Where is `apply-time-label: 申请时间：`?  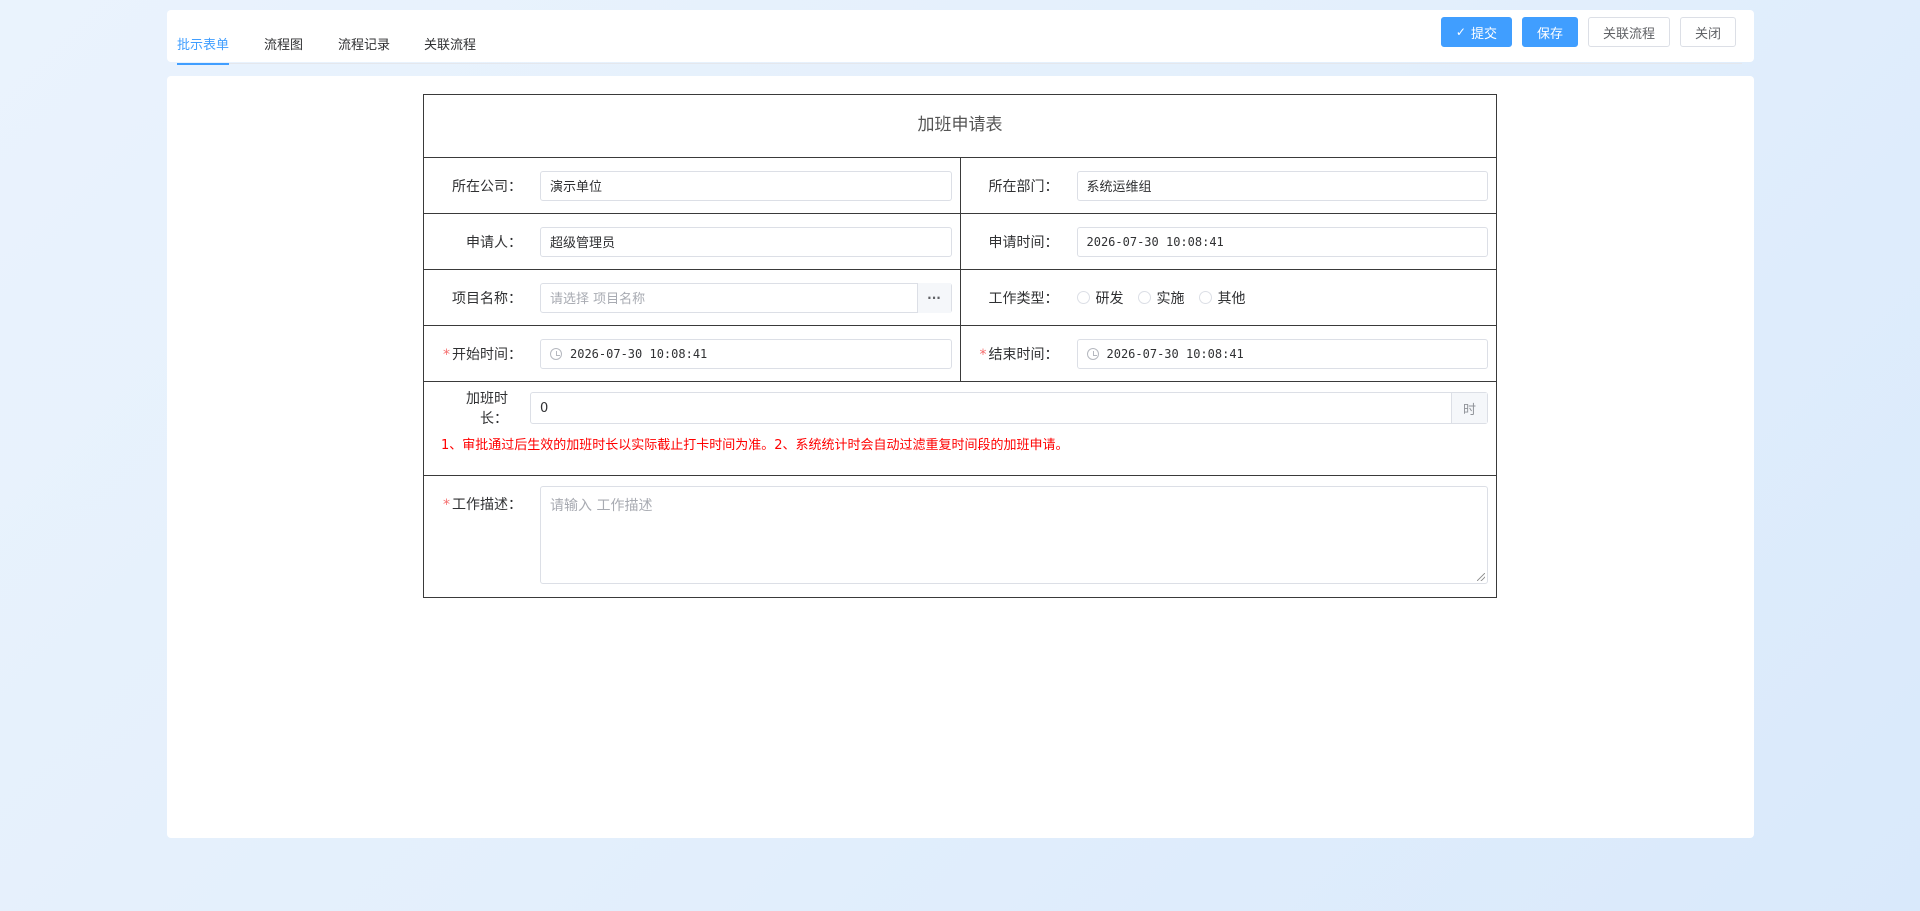 apply-time-label: 申请时间： is located at coordinates (1023, 242).